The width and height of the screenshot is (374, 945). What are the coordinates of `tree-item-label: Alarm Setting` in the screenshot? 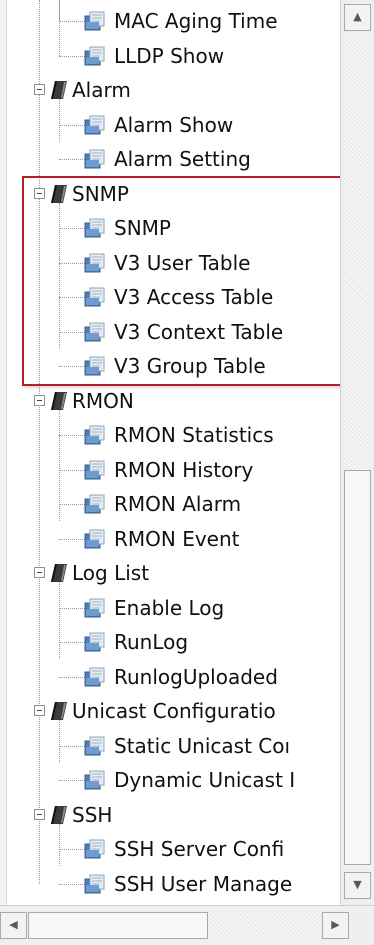 It's located at (182, 159).